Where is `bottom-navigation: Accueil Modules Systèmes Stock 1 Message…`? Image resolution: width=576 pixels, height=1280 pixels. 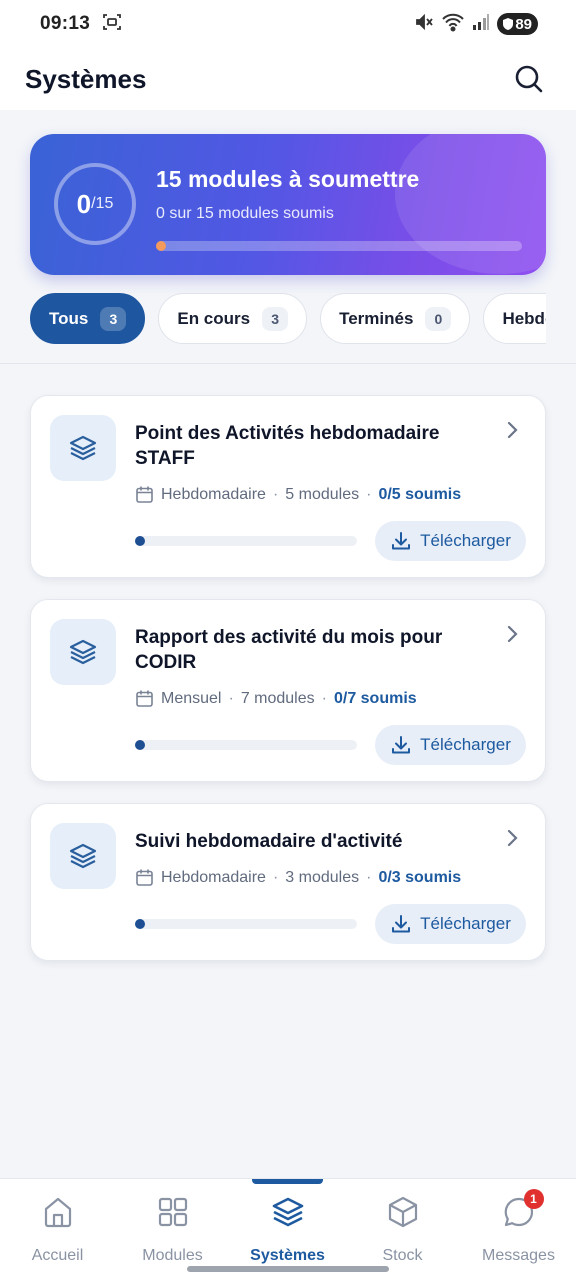
bottom-navigation: Accueil Modules Systèmes Stock 1 Message… is located at coordinates (288, 1229).